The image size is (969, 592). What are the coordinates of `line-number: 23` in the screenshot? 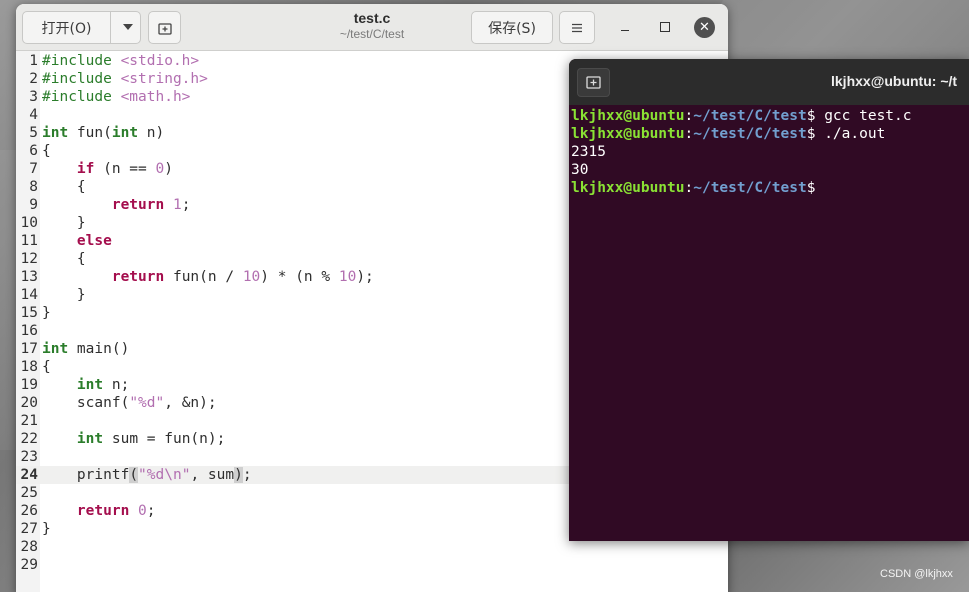 It's located at (29, 457).